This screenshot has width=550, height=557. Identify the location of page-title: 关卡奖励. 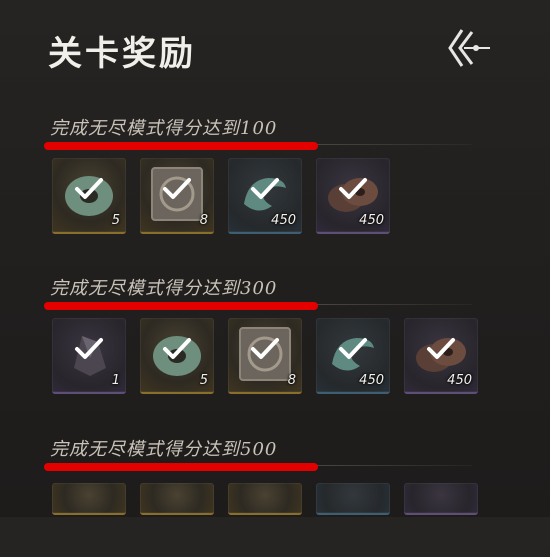
(122, 54).